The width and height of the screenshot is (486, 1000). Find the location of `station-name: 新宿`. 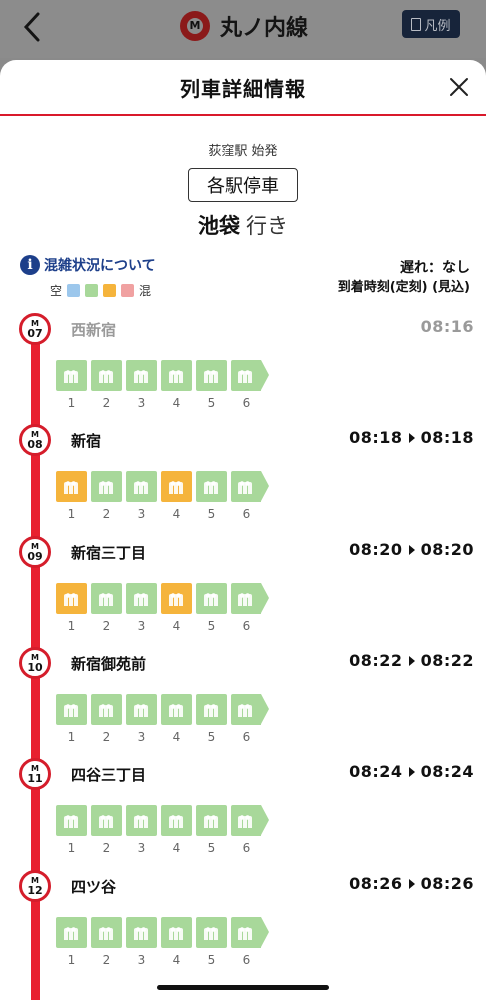

station-name: 新宿 is located at coordinates (86, 441).